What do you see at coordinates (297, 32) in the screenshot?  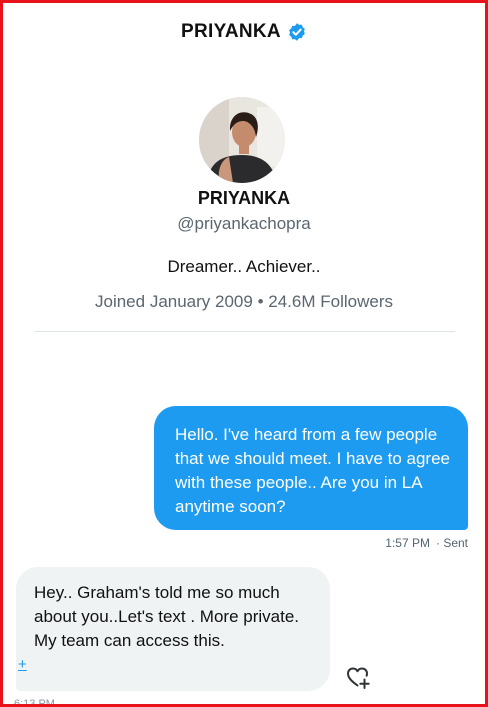 I see `verified-badge-icon` at bounding box center [297, 32].